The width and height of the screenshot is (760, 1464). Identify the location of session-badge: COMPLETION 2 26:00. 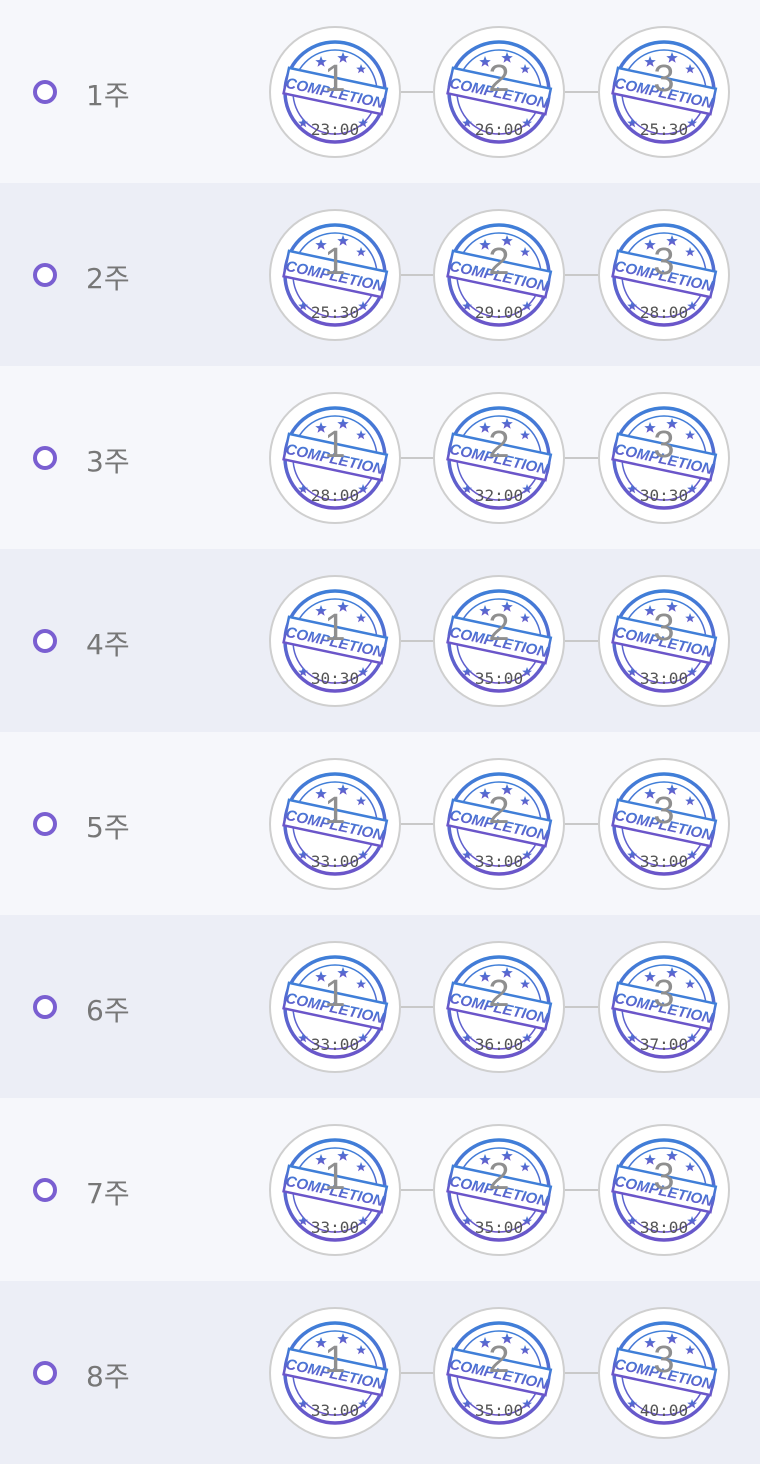
(499, 91).